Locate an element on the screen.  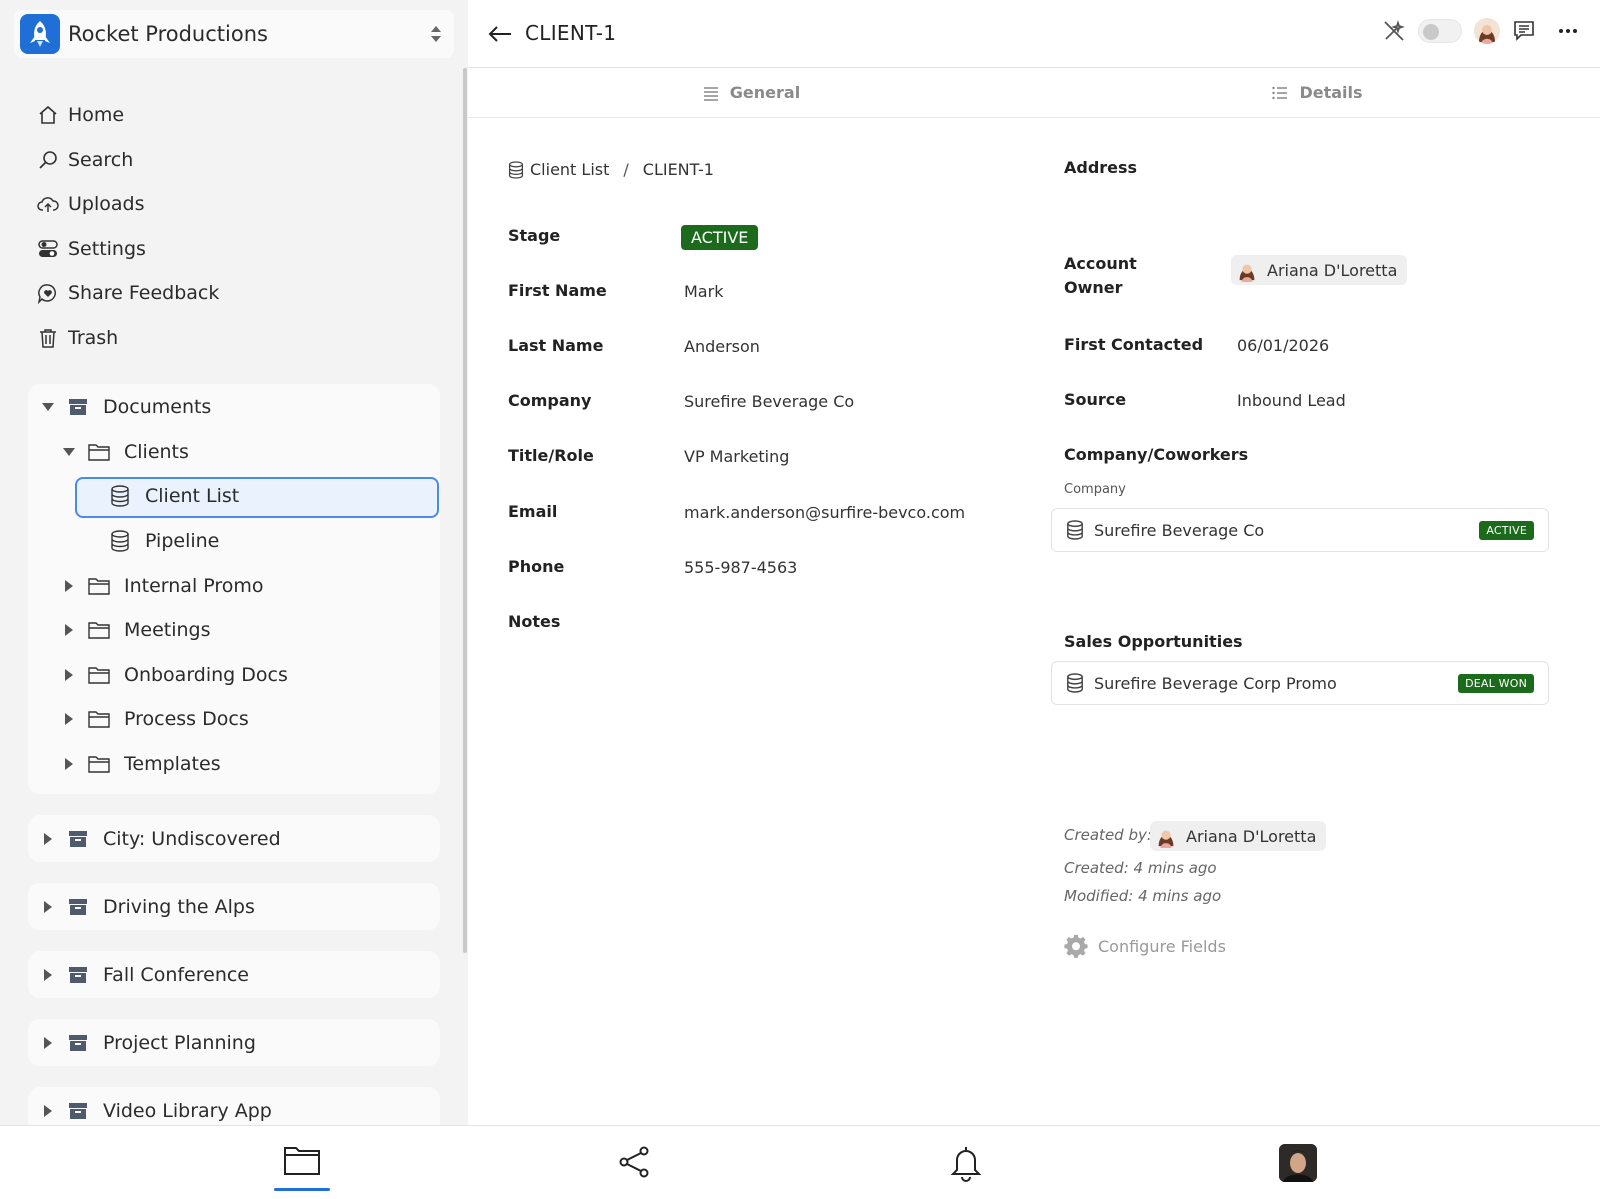
company-label: Company is located at coordinates (550, 400).